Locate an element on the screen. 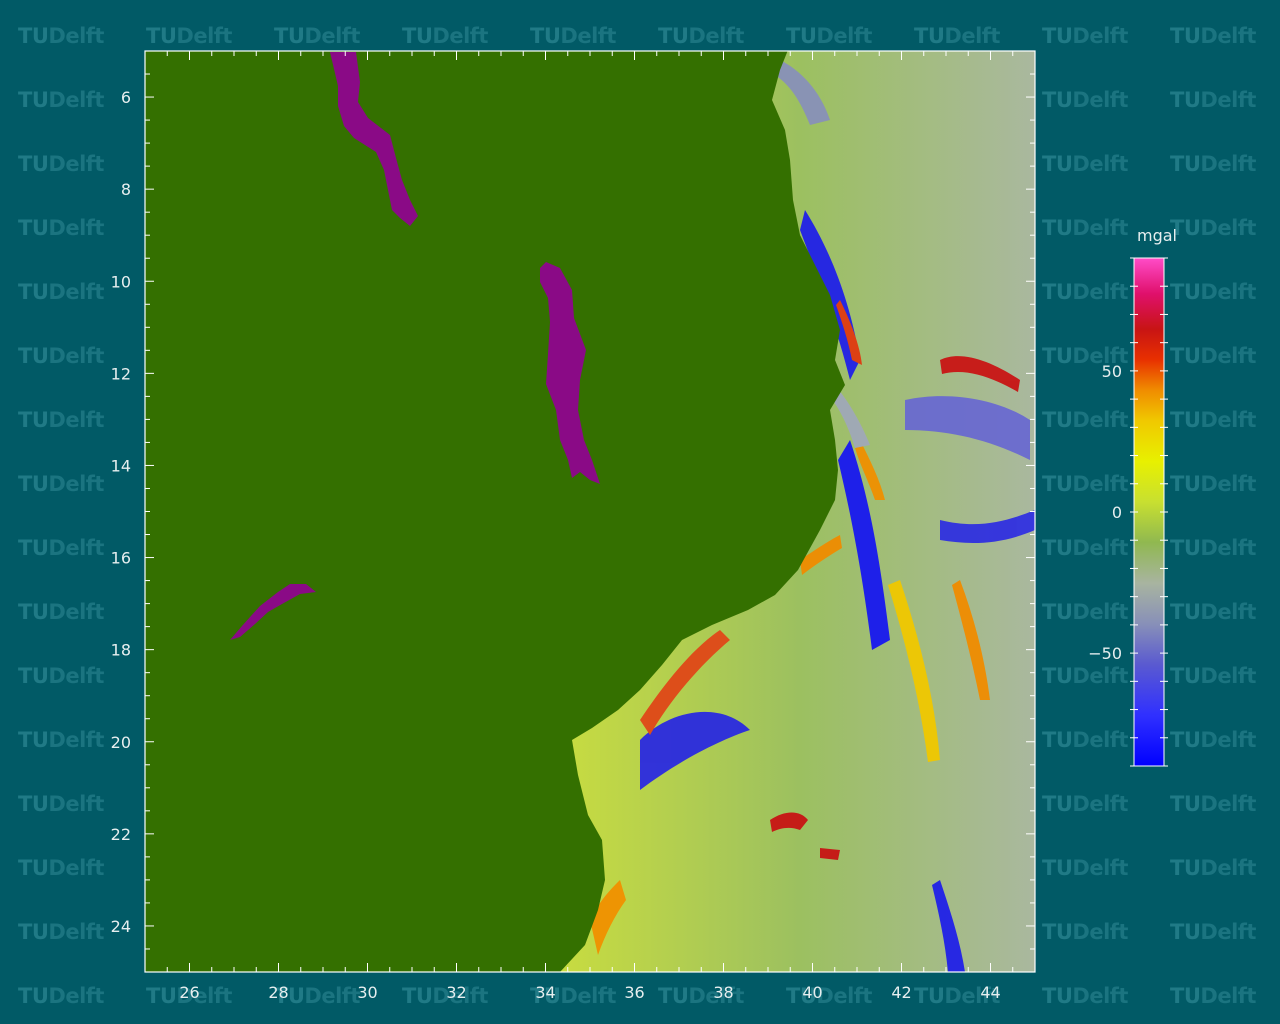 Image resolution: width=1280 pixels, height=1024 pixels. x-tick-label: 28 is located at coordinates (278, 992).